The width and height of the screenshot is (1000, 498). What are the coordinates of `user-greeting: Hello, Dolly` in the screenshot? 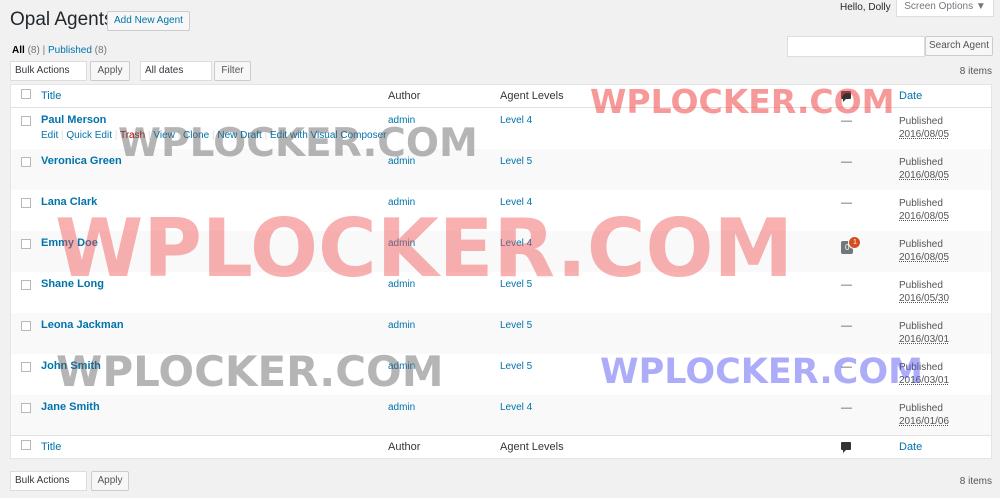 It's located at (865, 7).